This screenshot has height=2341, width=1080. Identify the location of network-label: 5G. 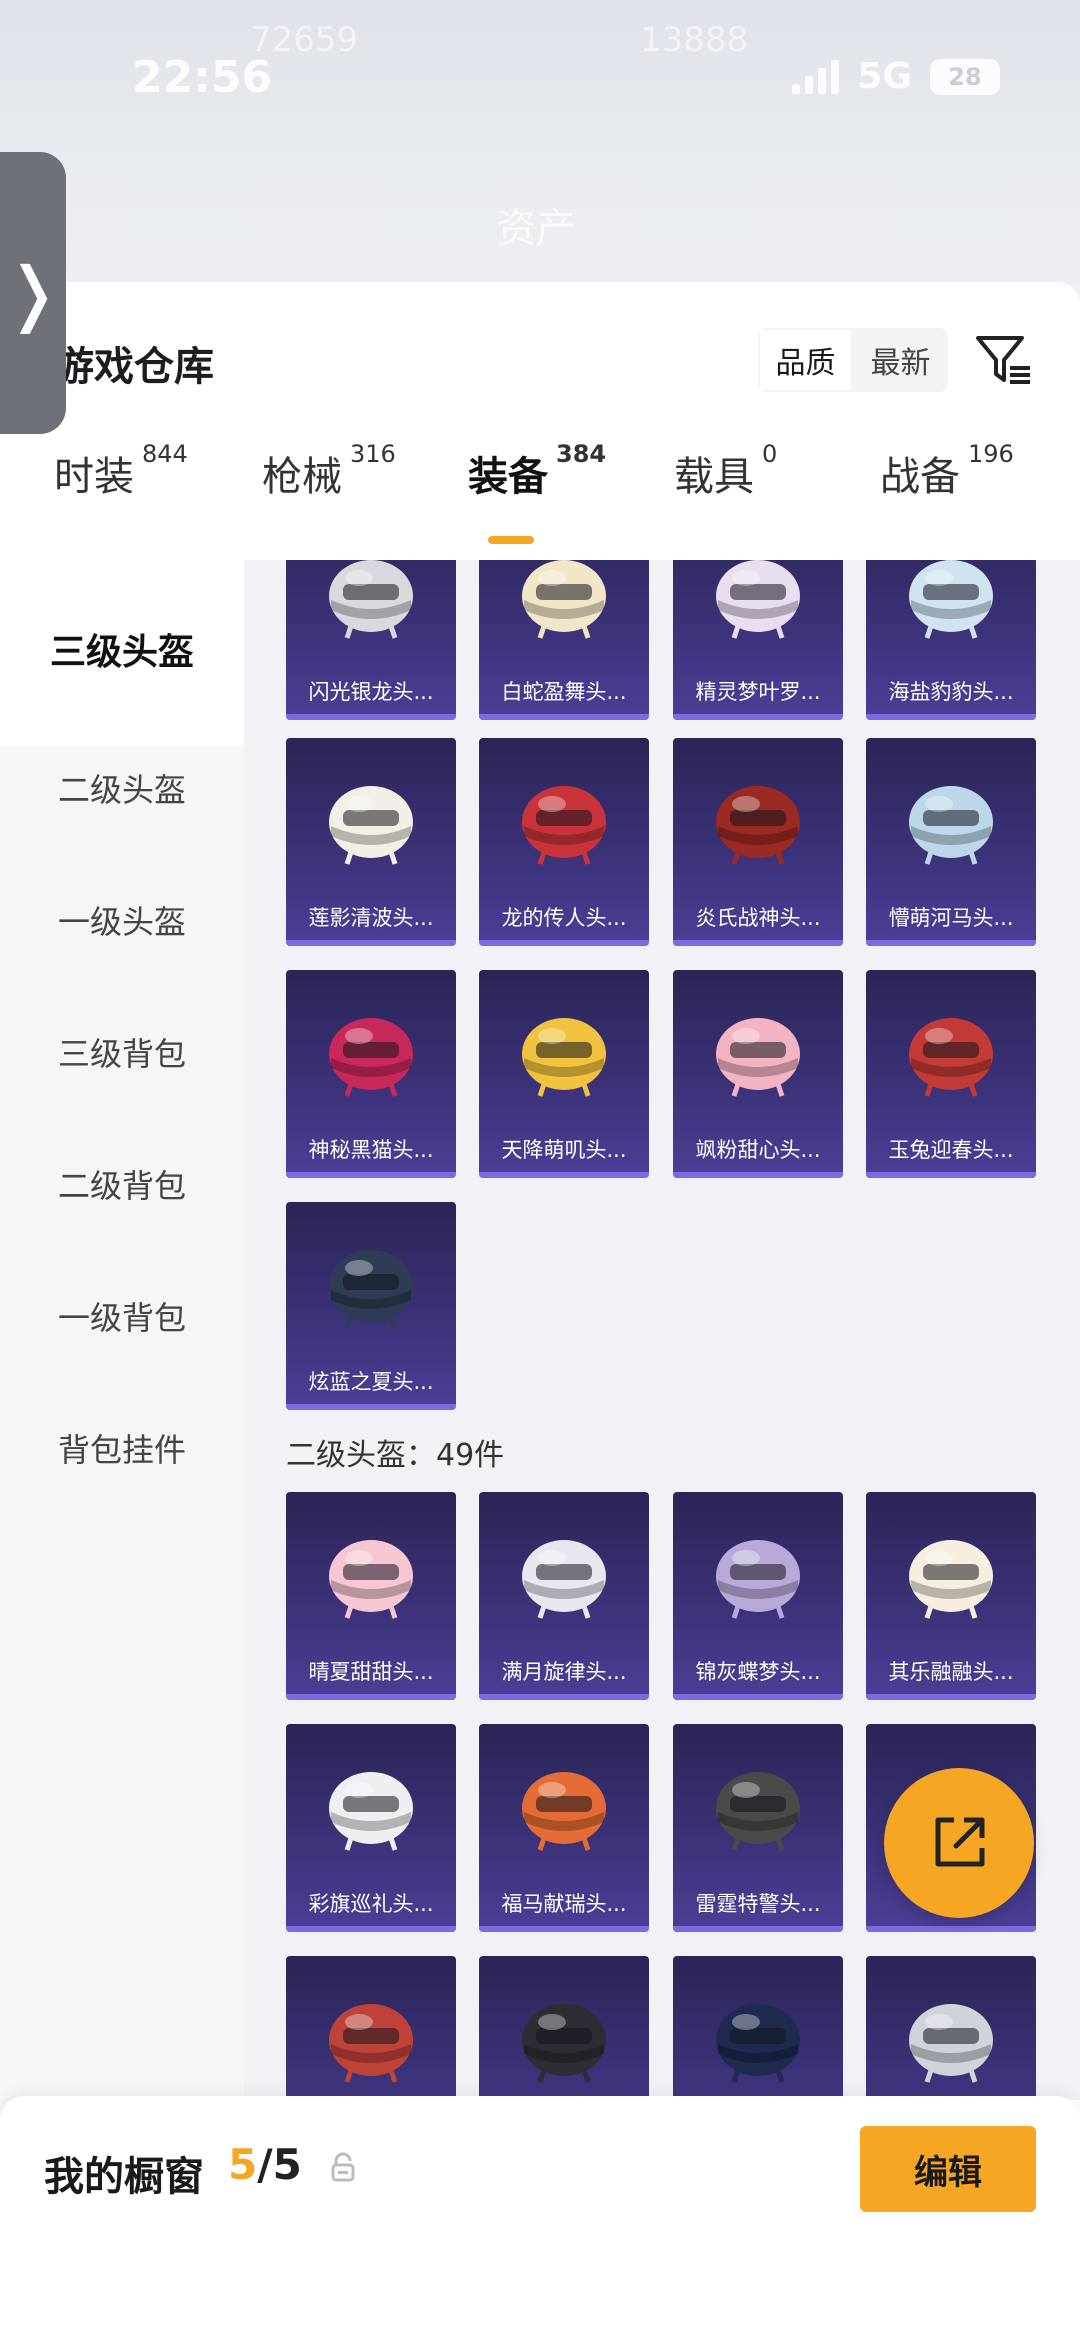
(884, 76).